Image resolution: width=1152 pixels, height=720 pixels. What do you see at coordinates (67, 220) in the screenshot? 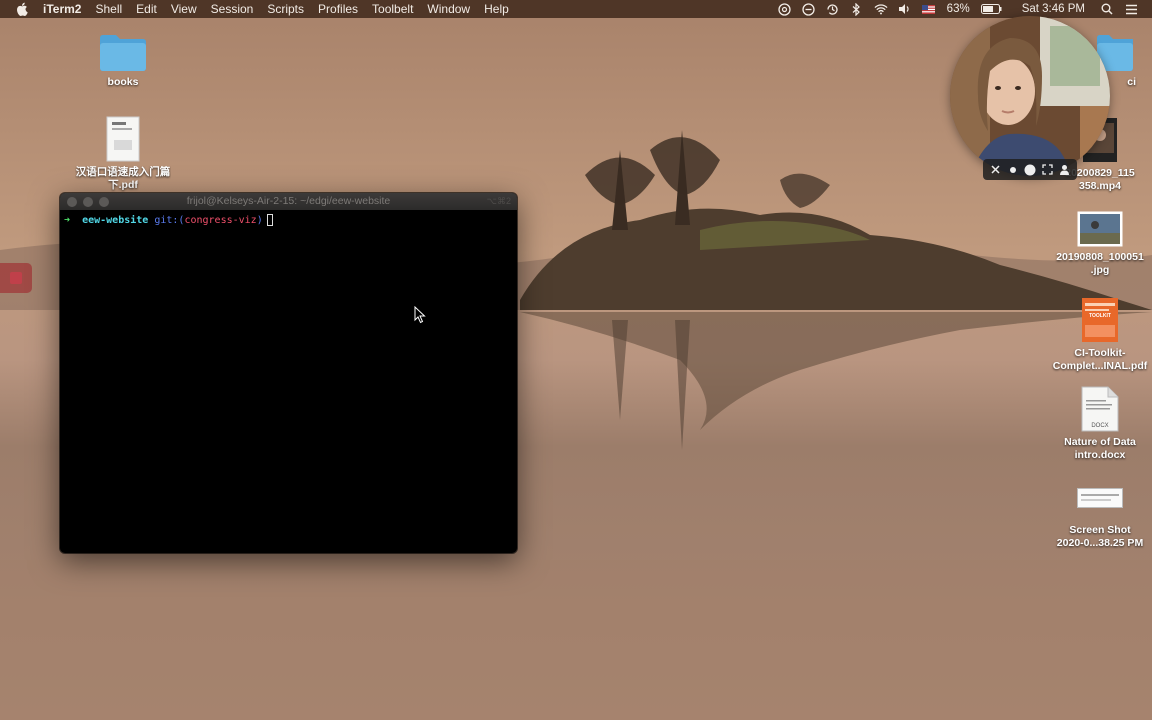
I see `prompt-arrow: ➜` at bounding box center [67, 220].